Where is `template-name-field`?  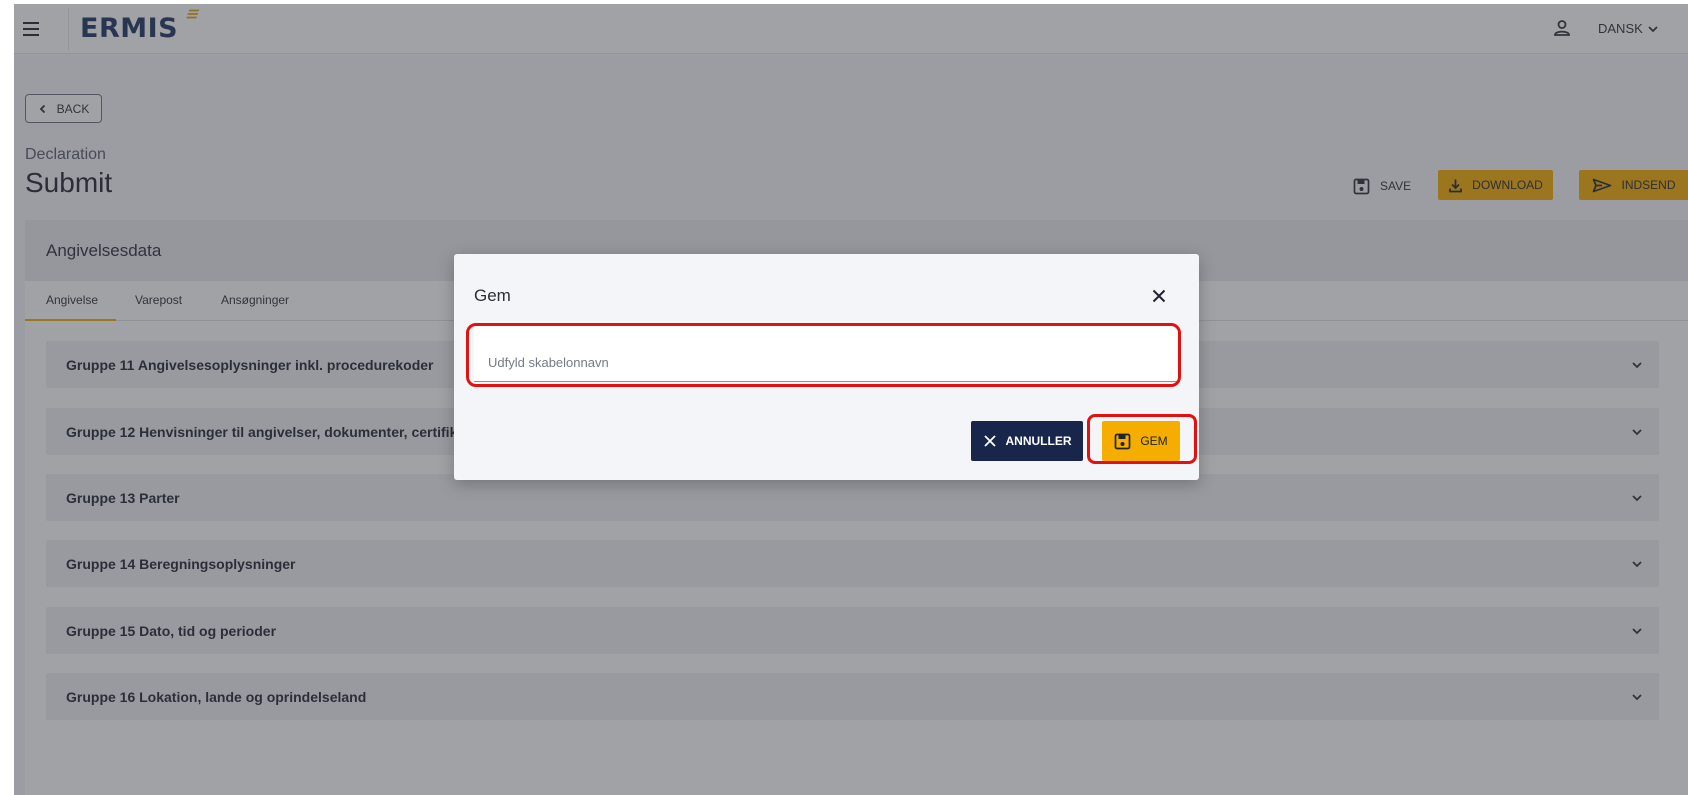 template-name-field is located at coordinates (827, 354).